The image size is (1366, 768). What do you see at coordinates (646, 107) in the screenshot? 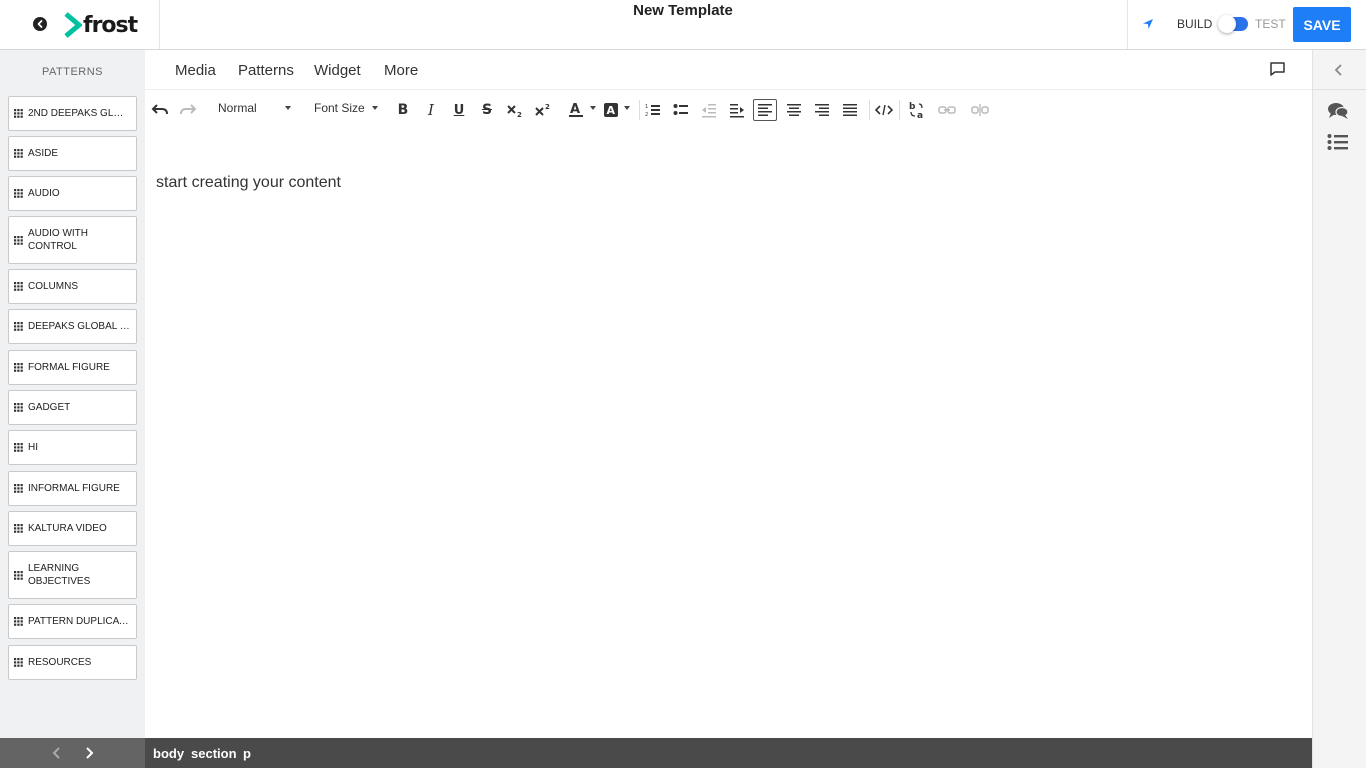
I see `svg-text: 1` at bounding box center [646, 107].